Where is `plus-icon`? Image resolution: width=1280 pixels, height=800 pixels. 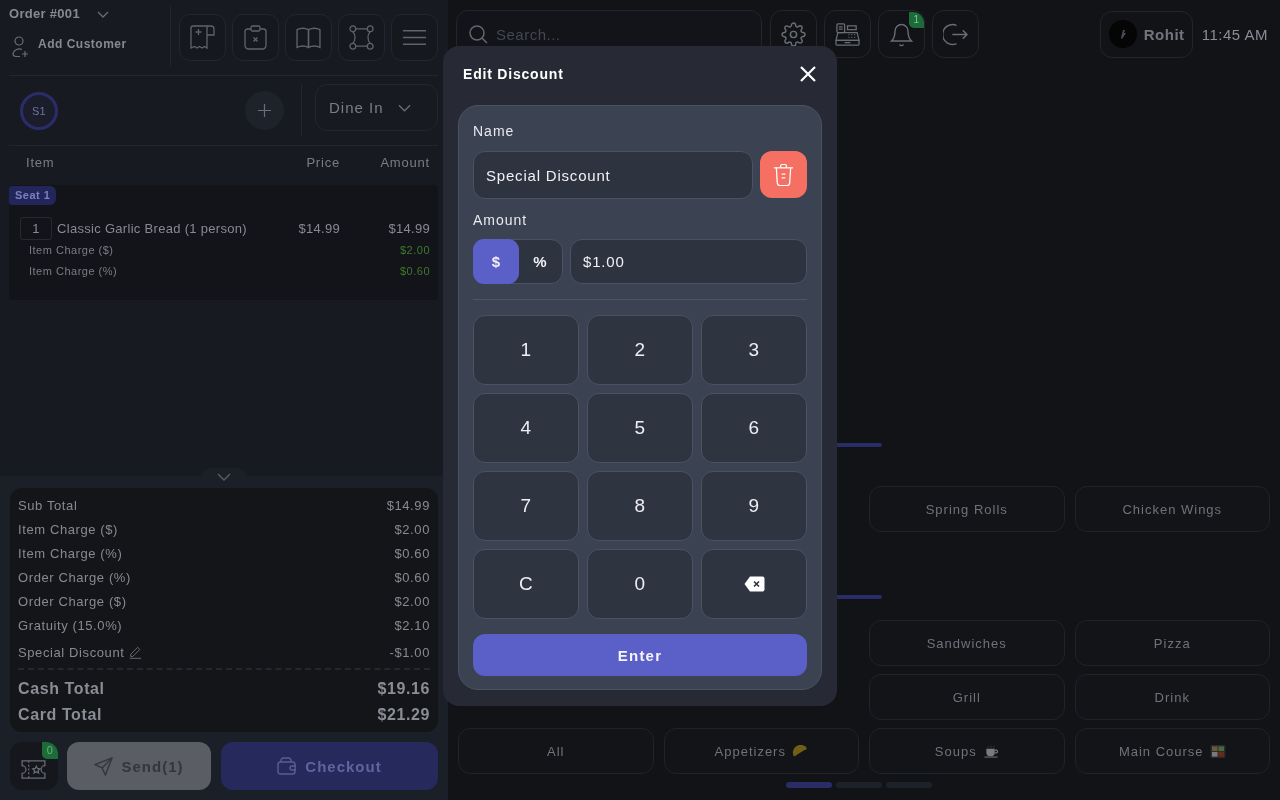
plus-icon is located at coordinates (264, 110).